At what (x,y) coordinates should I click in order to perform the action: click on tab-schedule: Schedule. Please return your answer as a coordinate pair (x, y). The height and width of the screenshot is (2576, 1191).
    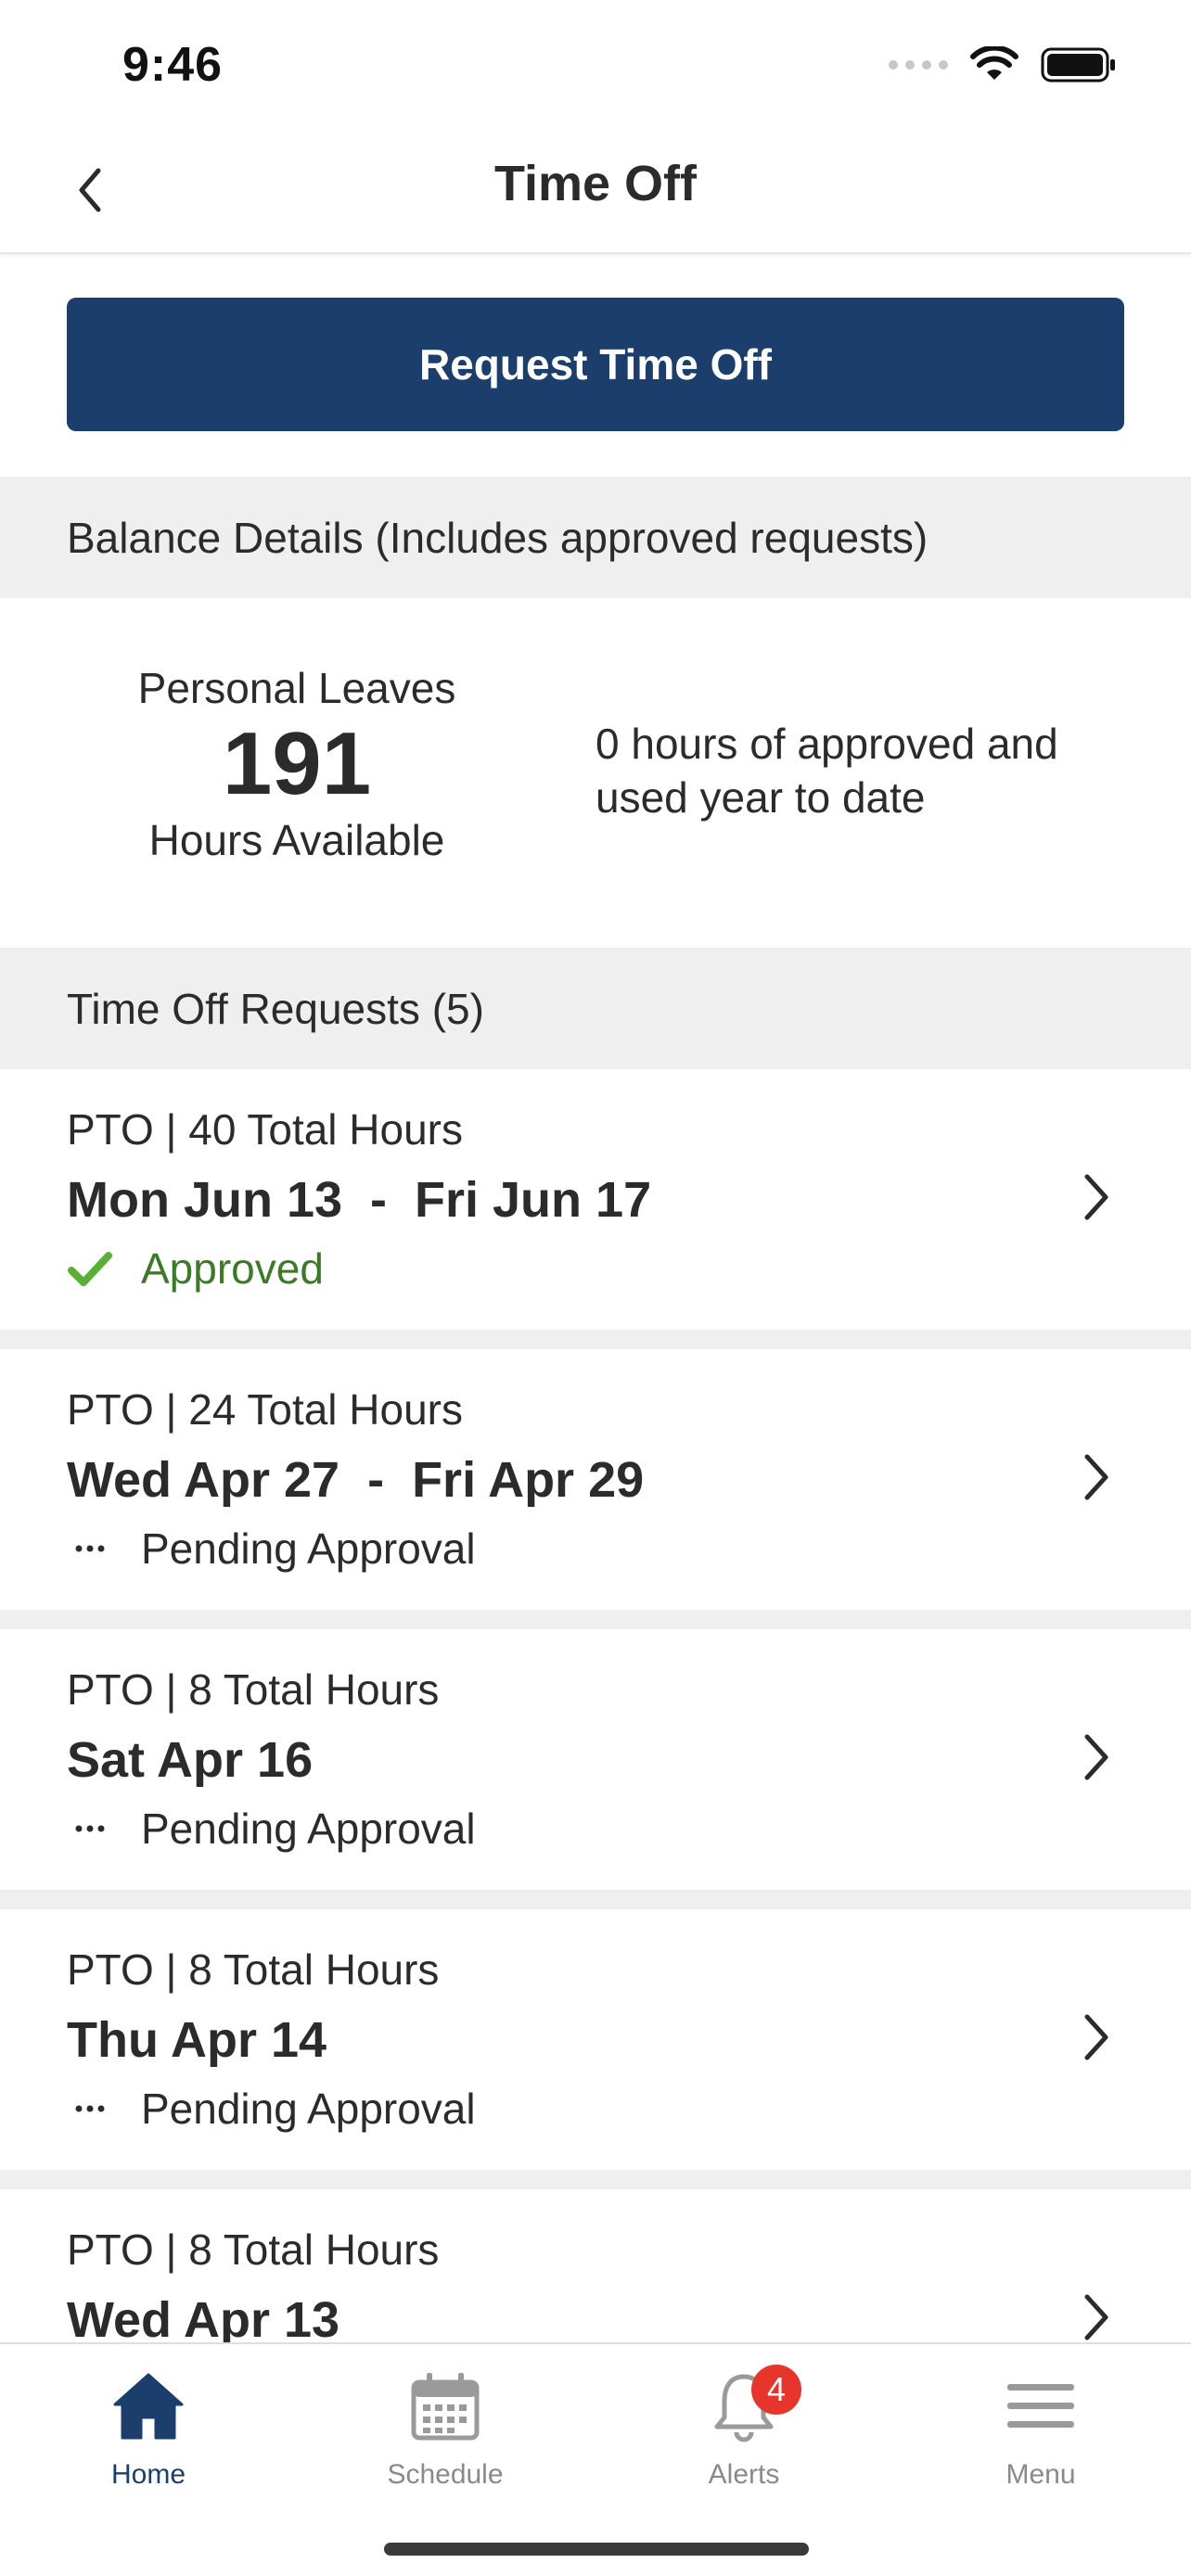
    Looking at the image, I should click on (445, 2428).